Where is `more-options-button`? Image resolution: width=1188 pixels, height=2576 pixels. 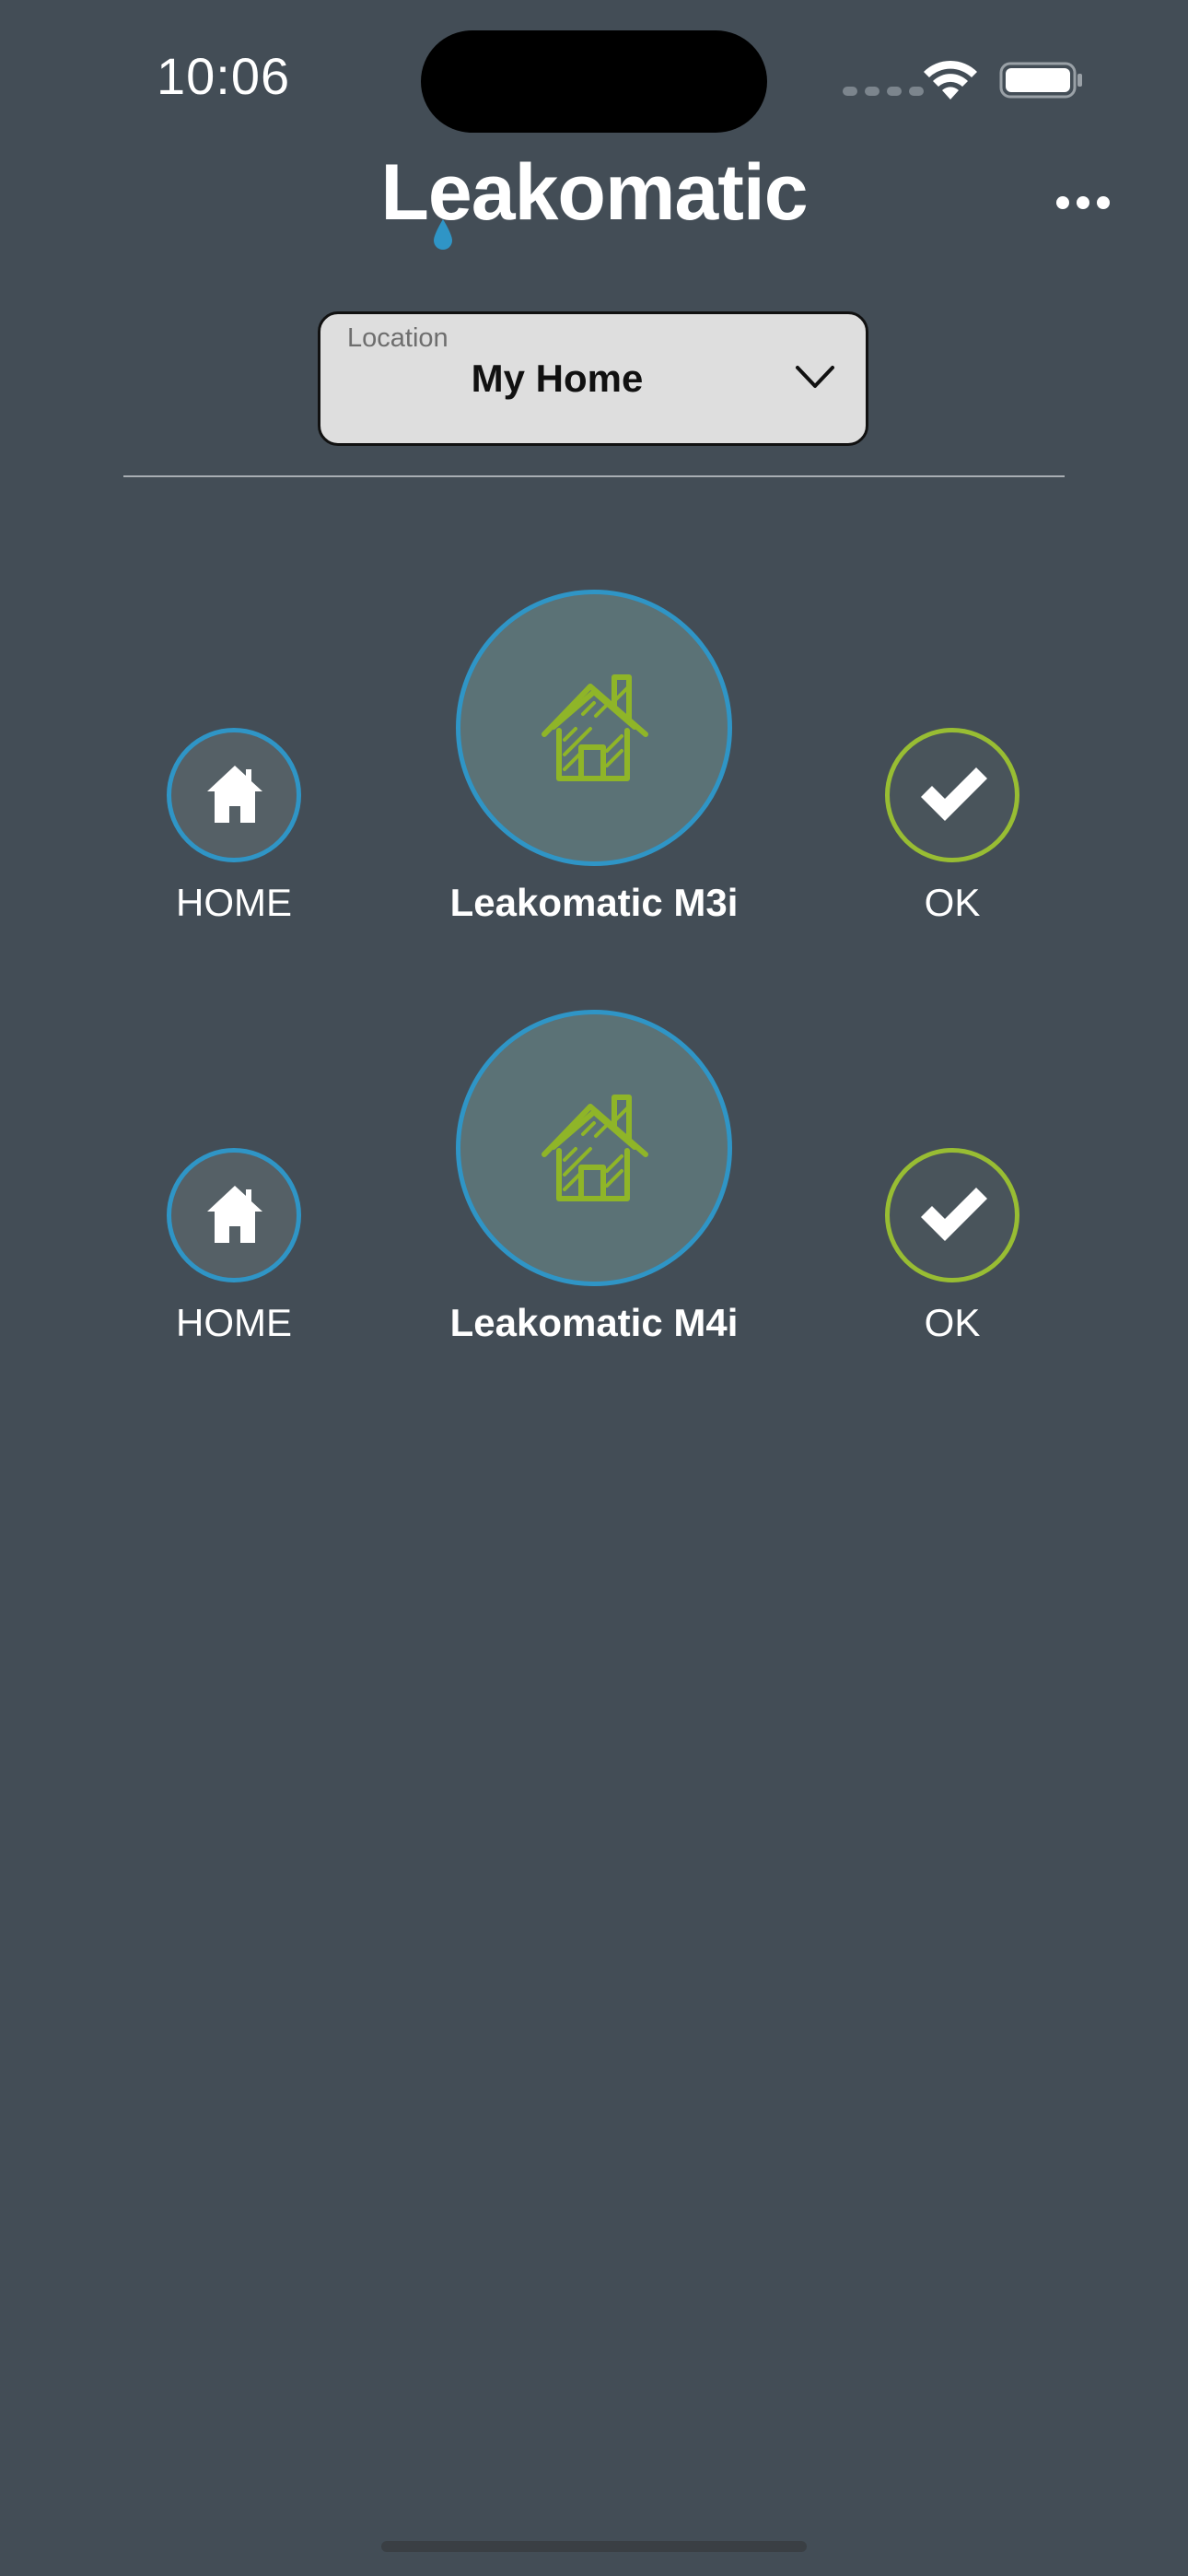
more-options-button is located at coordinates (1083, 203).